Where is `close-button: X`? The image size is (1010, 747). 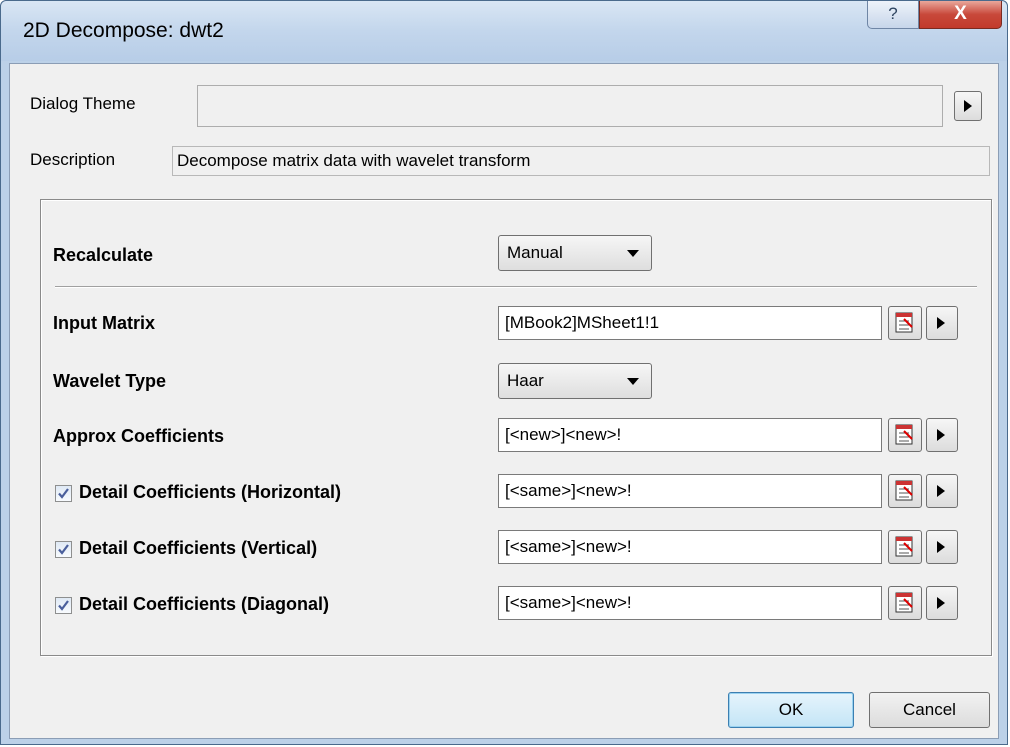
close-button: X is located at coordinates (960, 15).